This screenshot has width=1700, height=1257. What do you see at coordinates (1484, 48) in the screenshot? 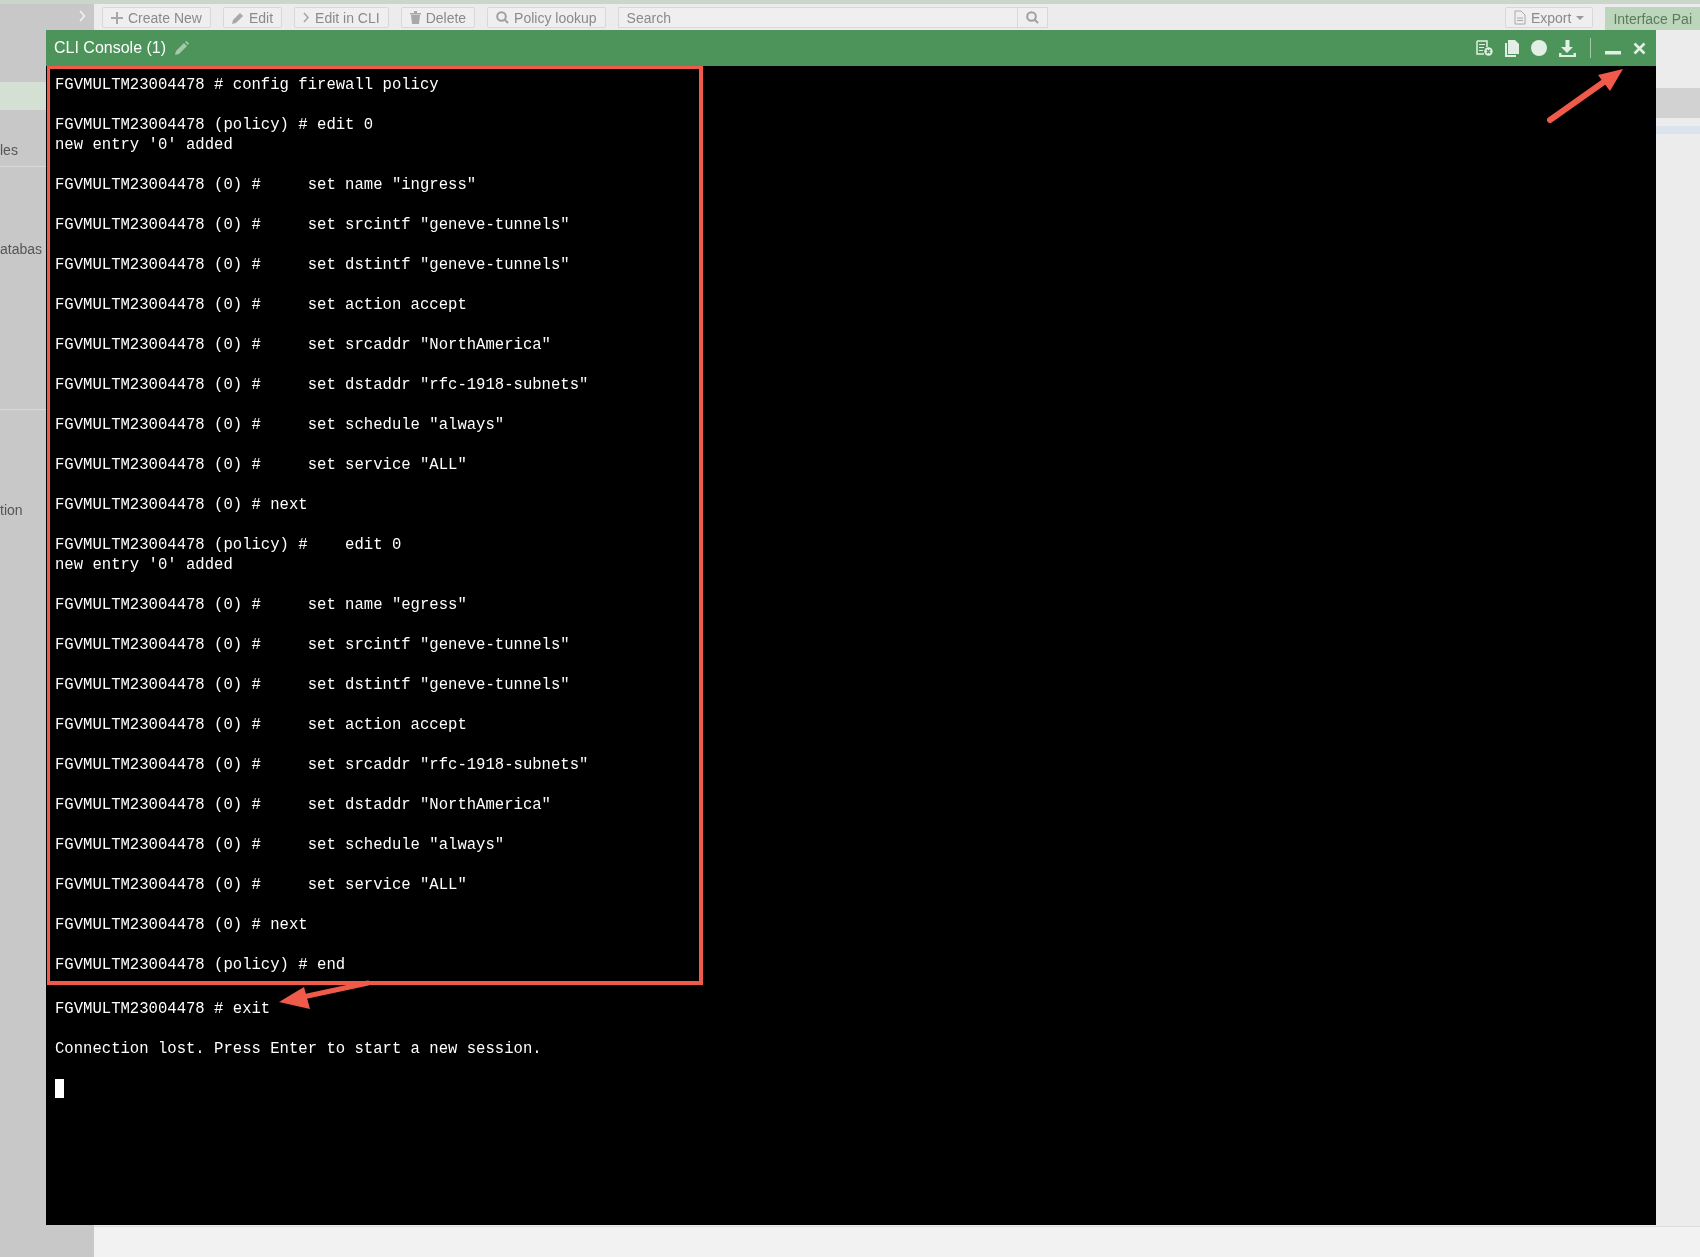
I see `clear-icon` at bounding box center [1484, 48].